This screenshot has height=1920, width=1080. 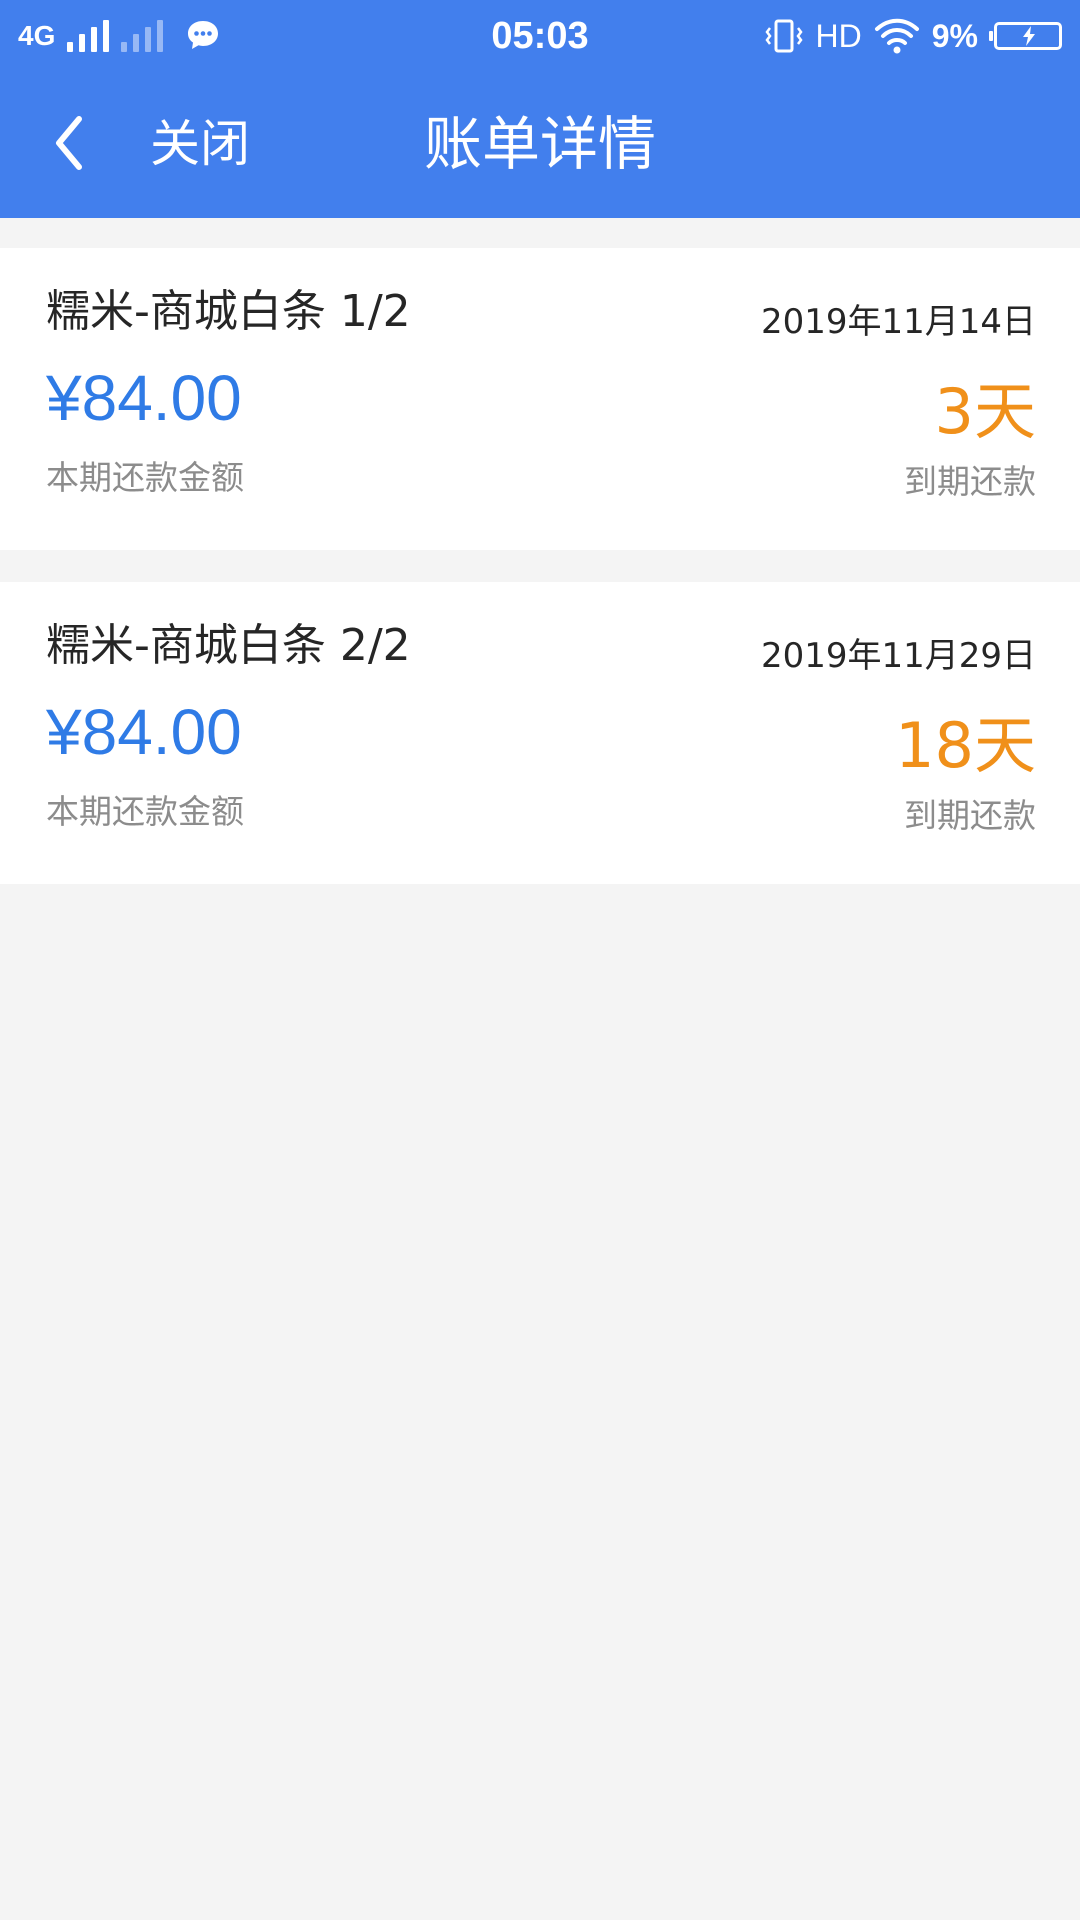 What do you see at coordinates (200, 144) in the screenshot?
I see `close-button: 关闭` at bounding box center [200, 144].